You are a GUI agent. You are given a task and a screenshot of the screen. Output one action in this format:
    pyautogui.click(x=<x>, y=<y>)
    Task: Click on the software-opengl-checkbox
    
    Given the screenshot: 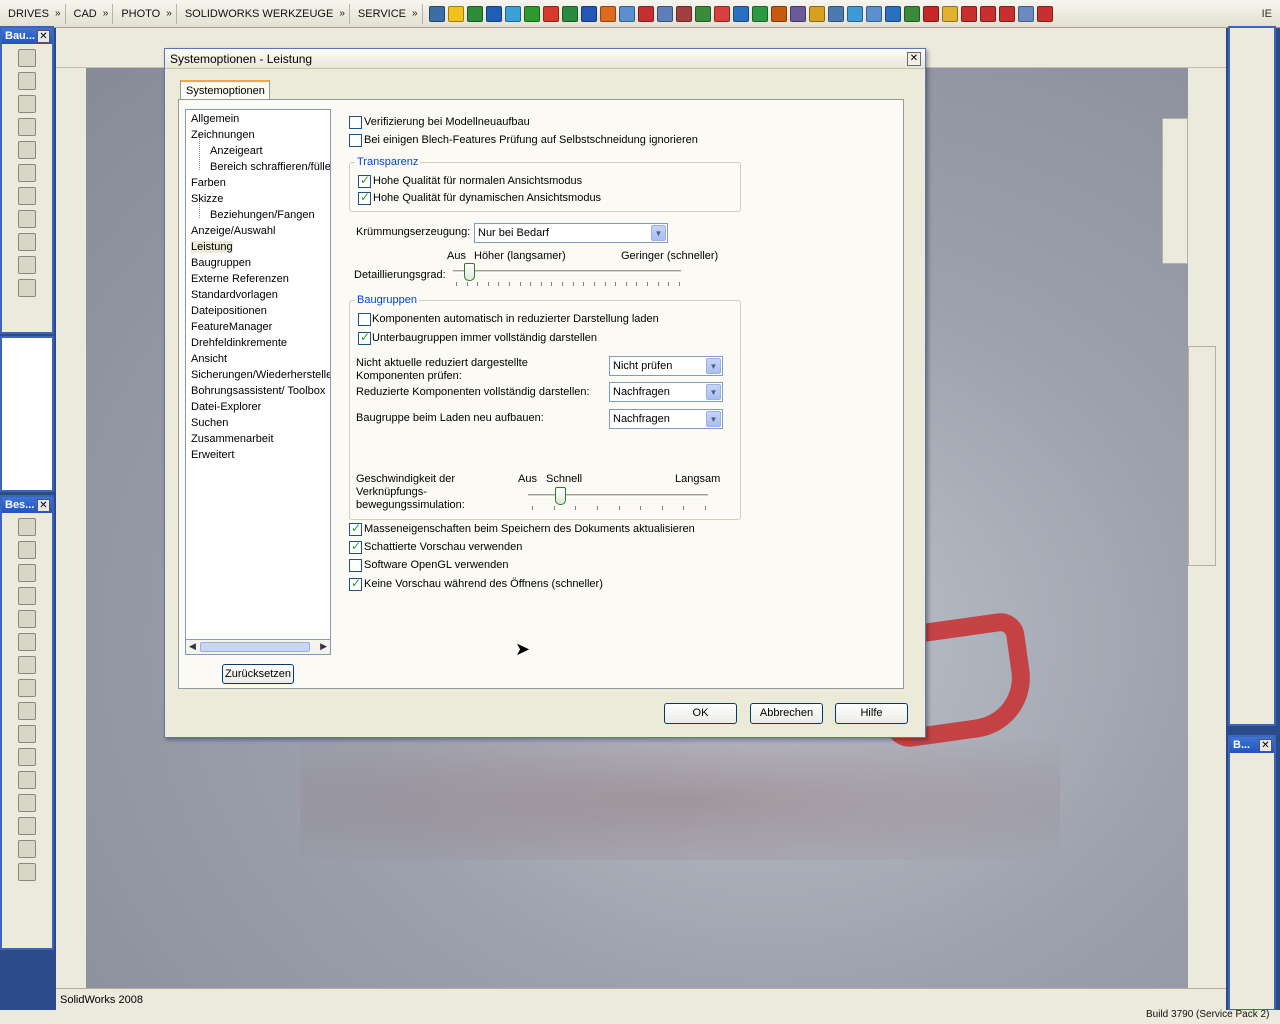 What is the action you would take?
    pyautogui.click(x=355, y=565)
    